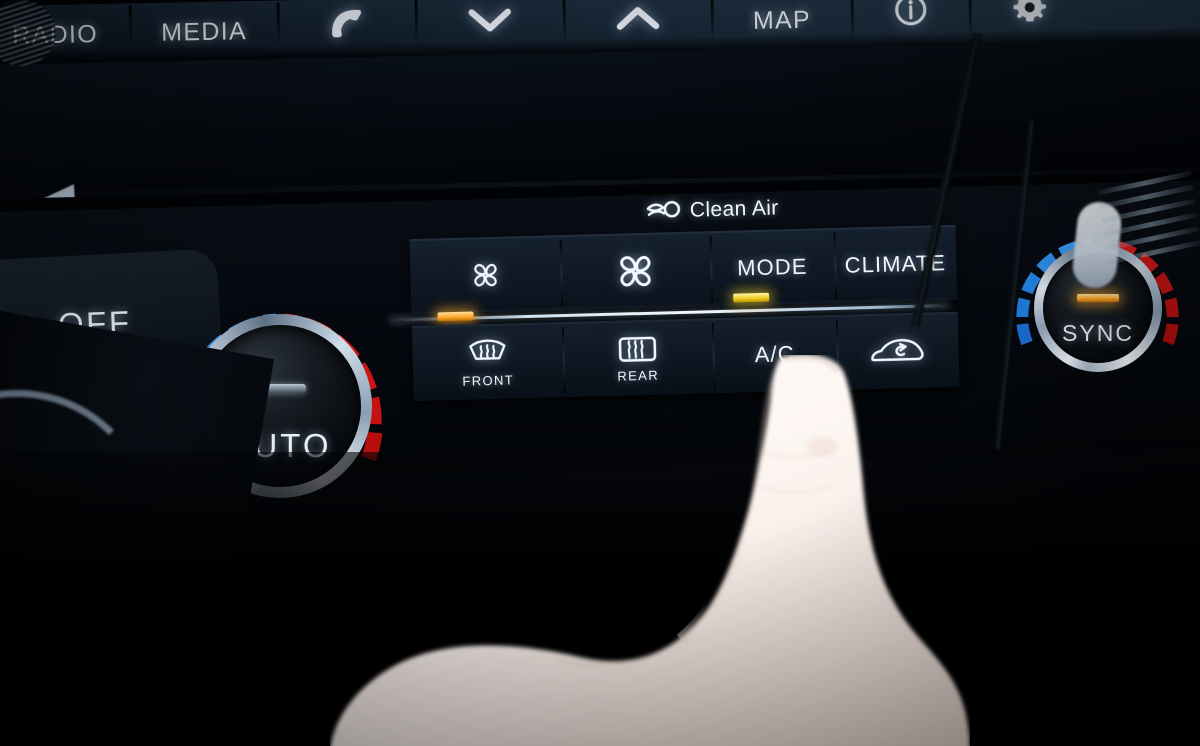  I want to click on fan-large-icon, so click(635, 271).